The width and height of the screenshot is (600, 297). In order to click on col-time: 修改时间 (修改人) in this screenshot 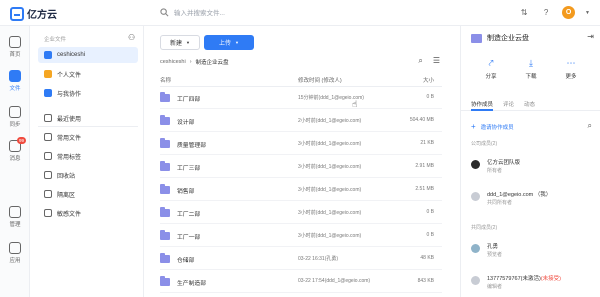, I will do `click(320, 80)`.